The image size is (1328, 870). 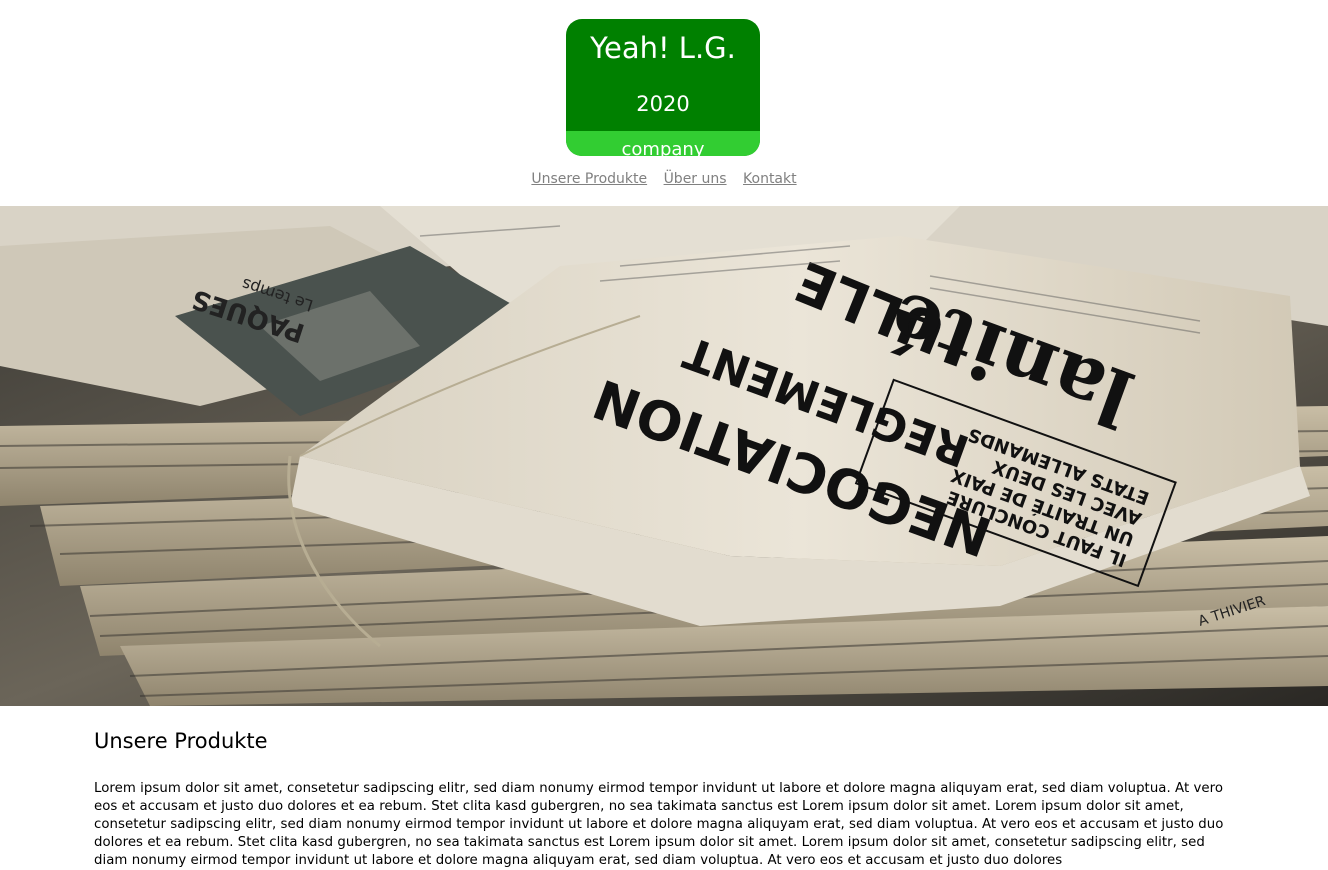 I want to click on main-nav: Unsere Produkte Über uns Kontakt, so click(x=664, y=179).